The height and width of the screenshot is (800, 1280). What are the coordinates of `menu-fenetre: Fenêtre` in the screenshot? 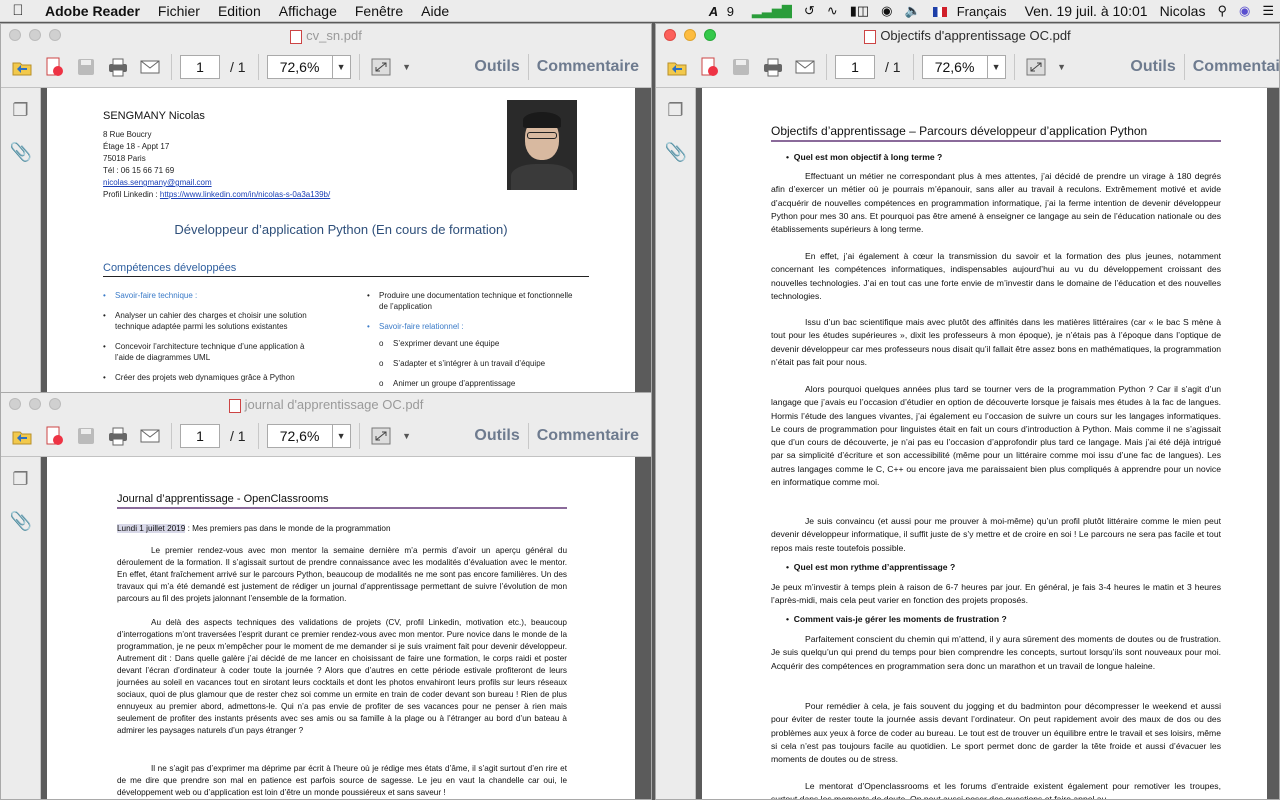 It's located at (379, 11).